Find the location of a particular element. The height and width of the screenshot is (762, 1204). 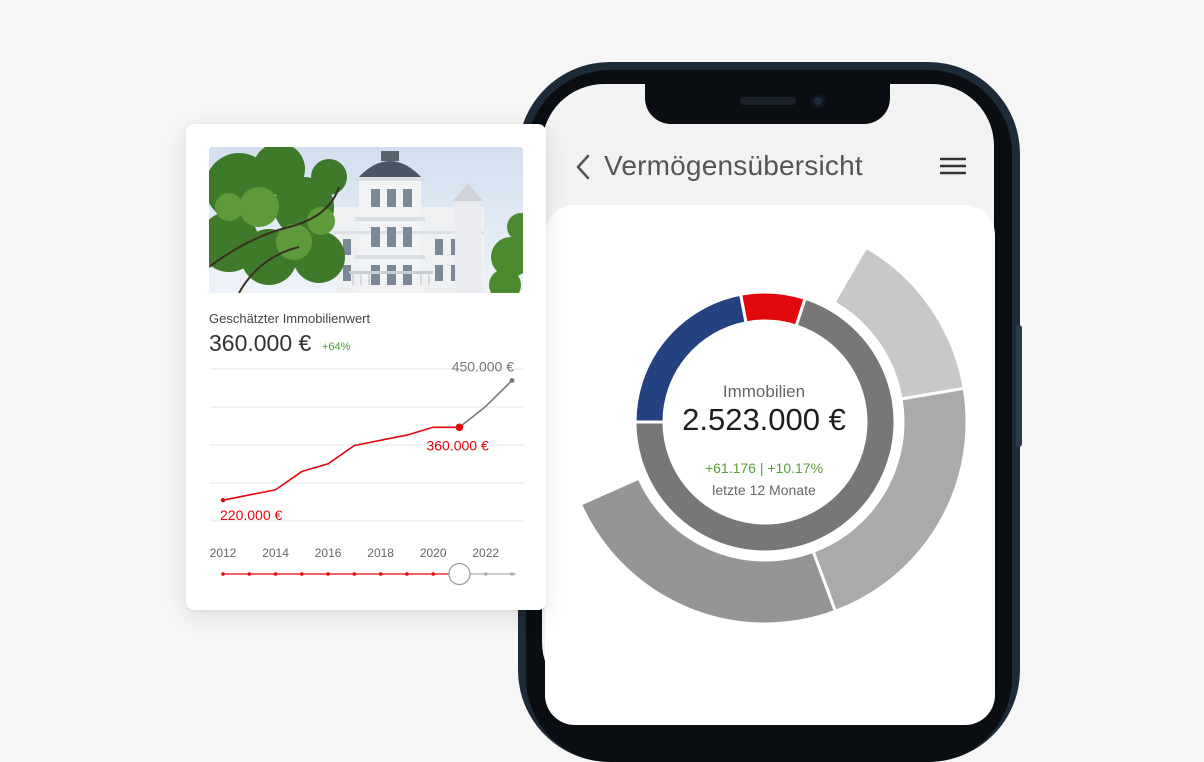

inner-segment-red is located at coordinates (773, 309).